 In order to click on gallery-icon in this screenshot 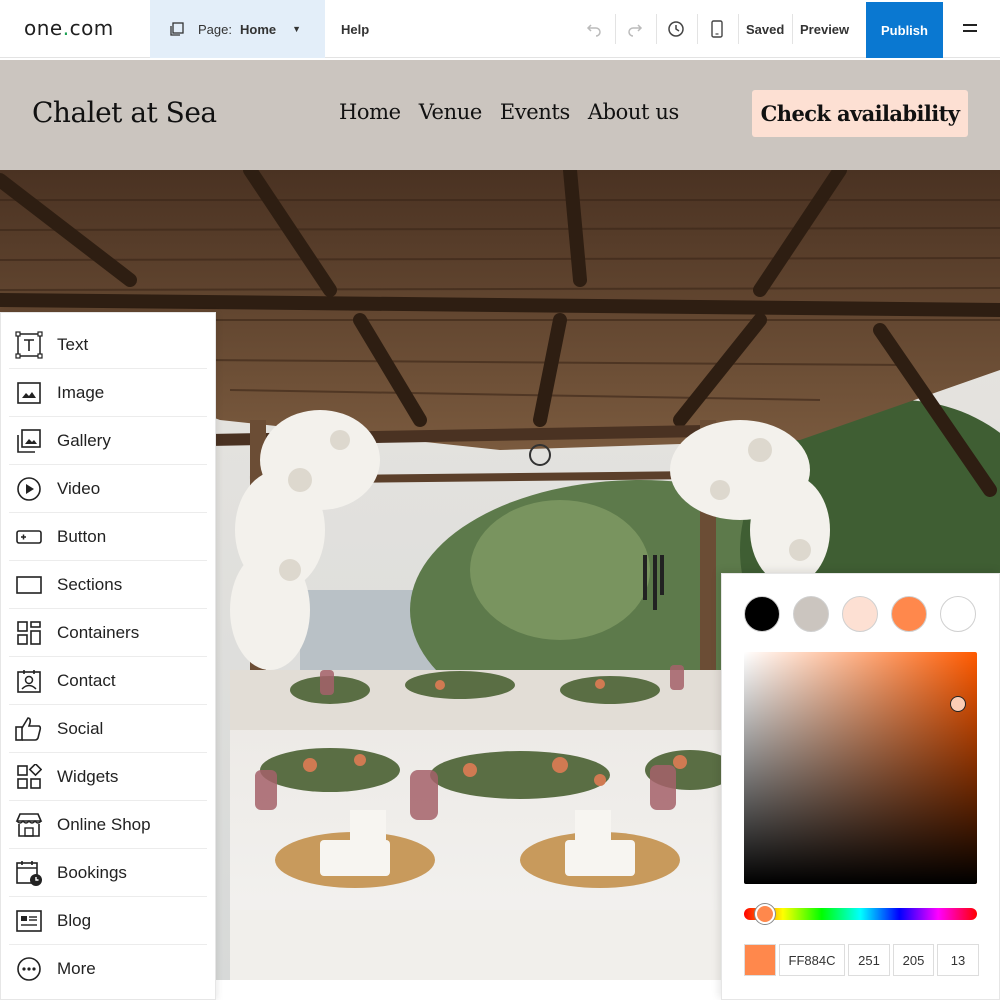, I will do `click(29, 441)`.